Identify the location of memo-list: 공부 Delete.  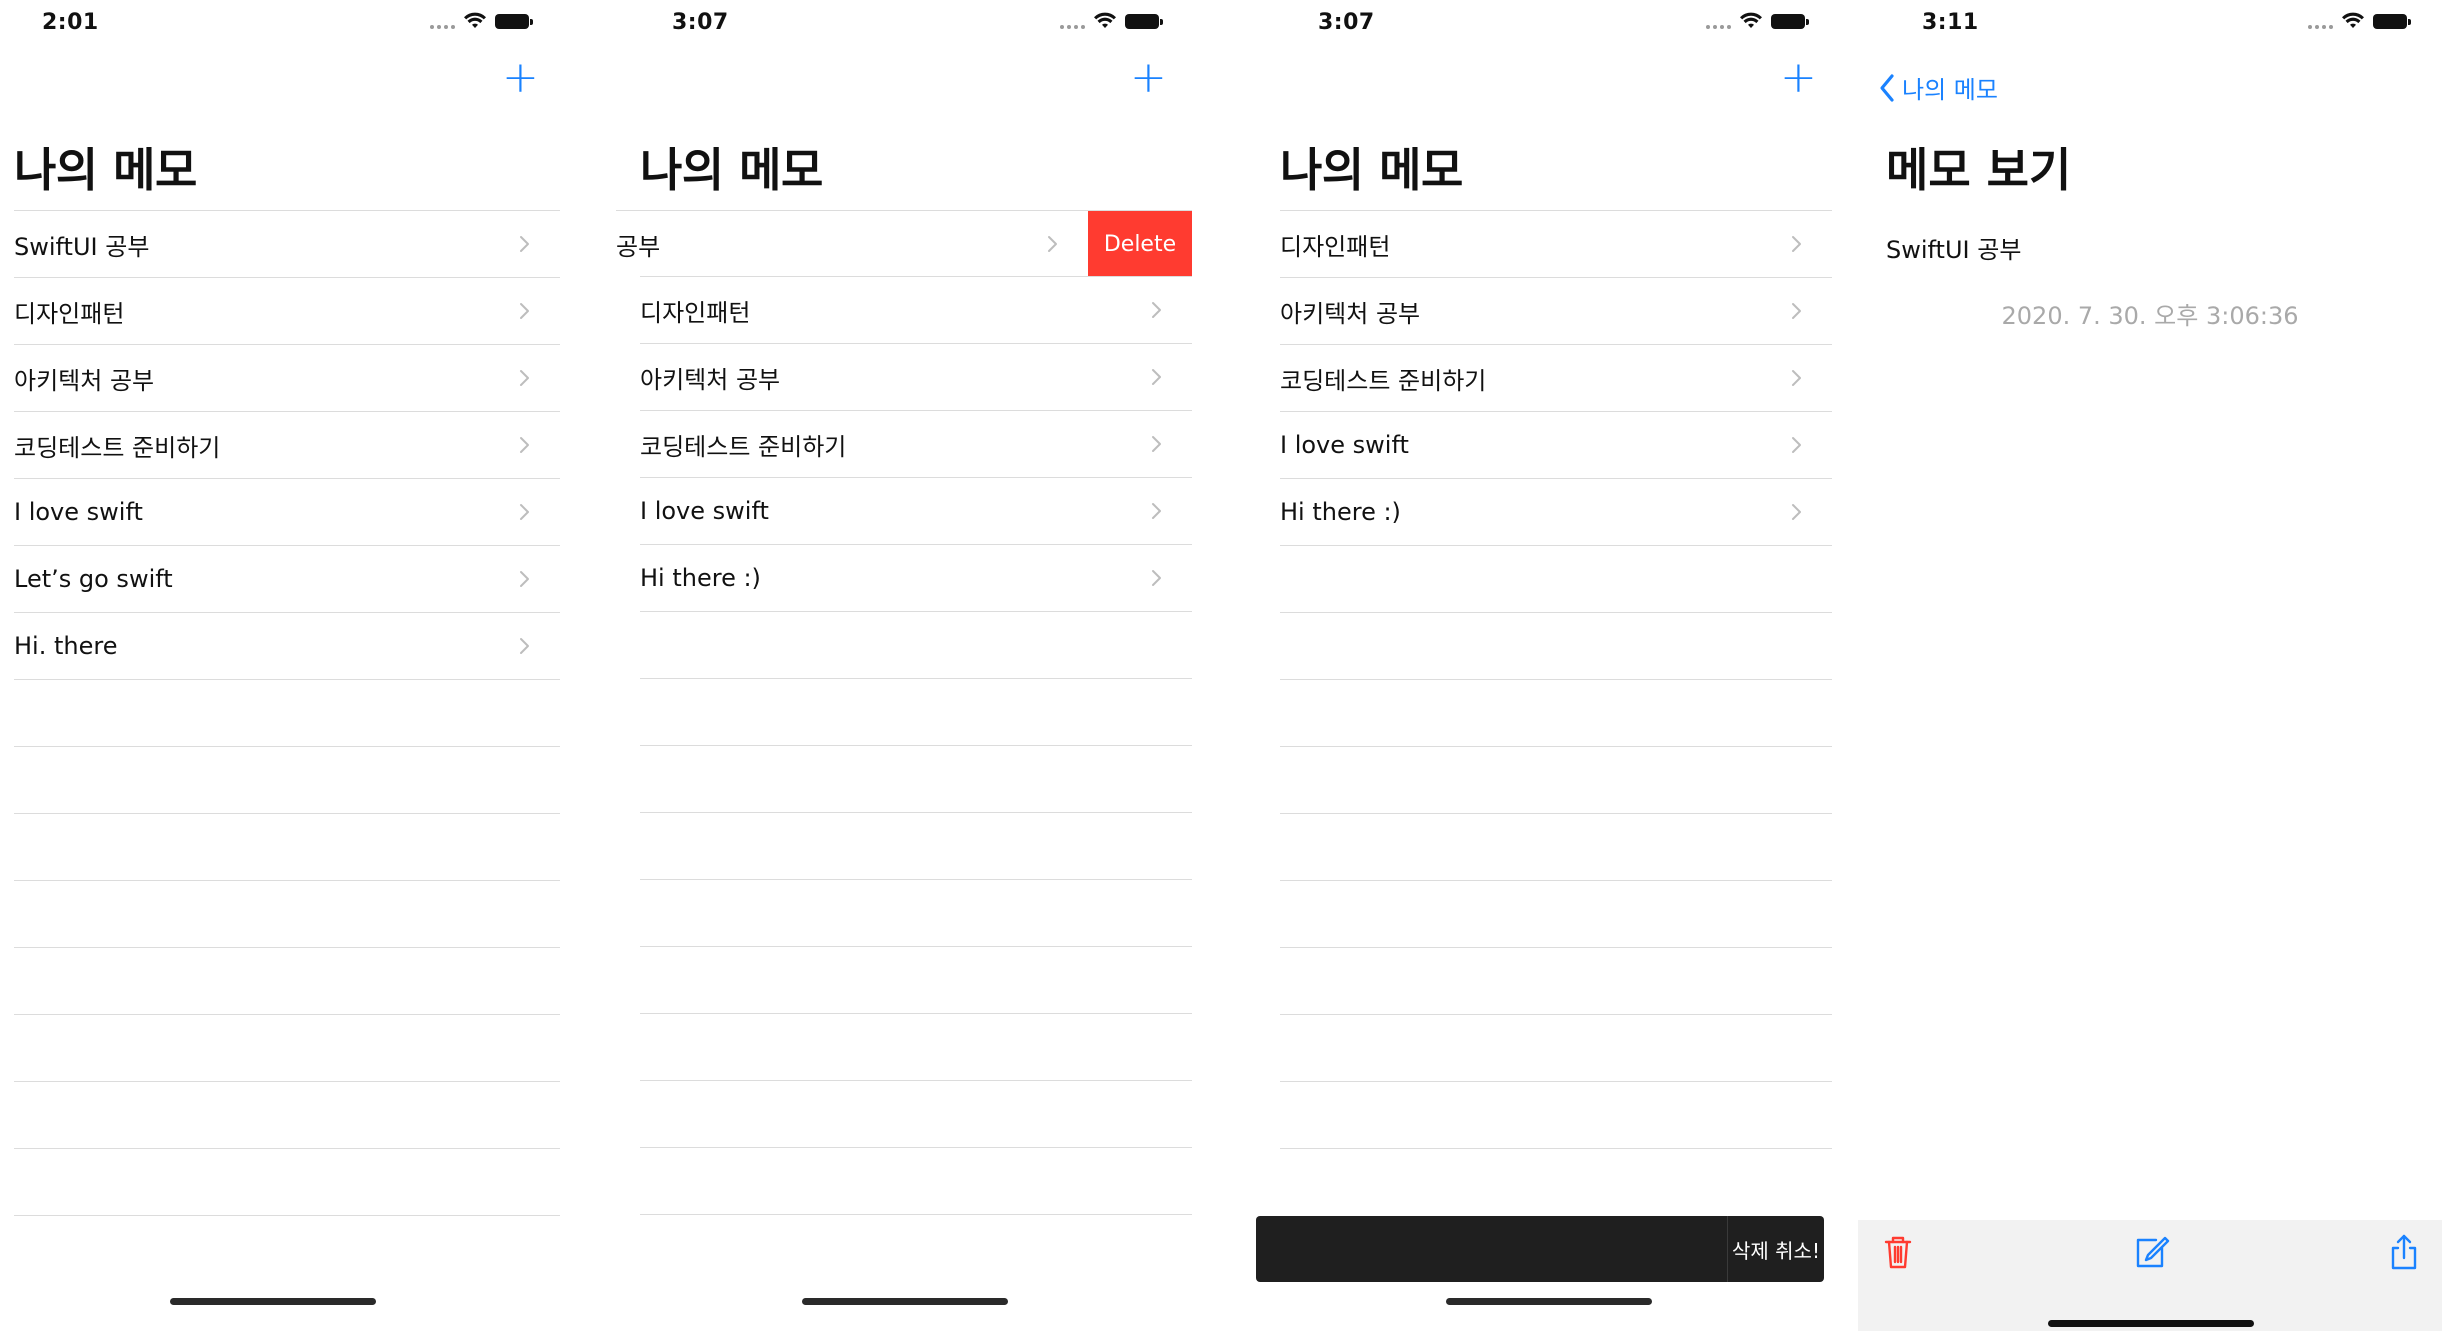
(904, 243).